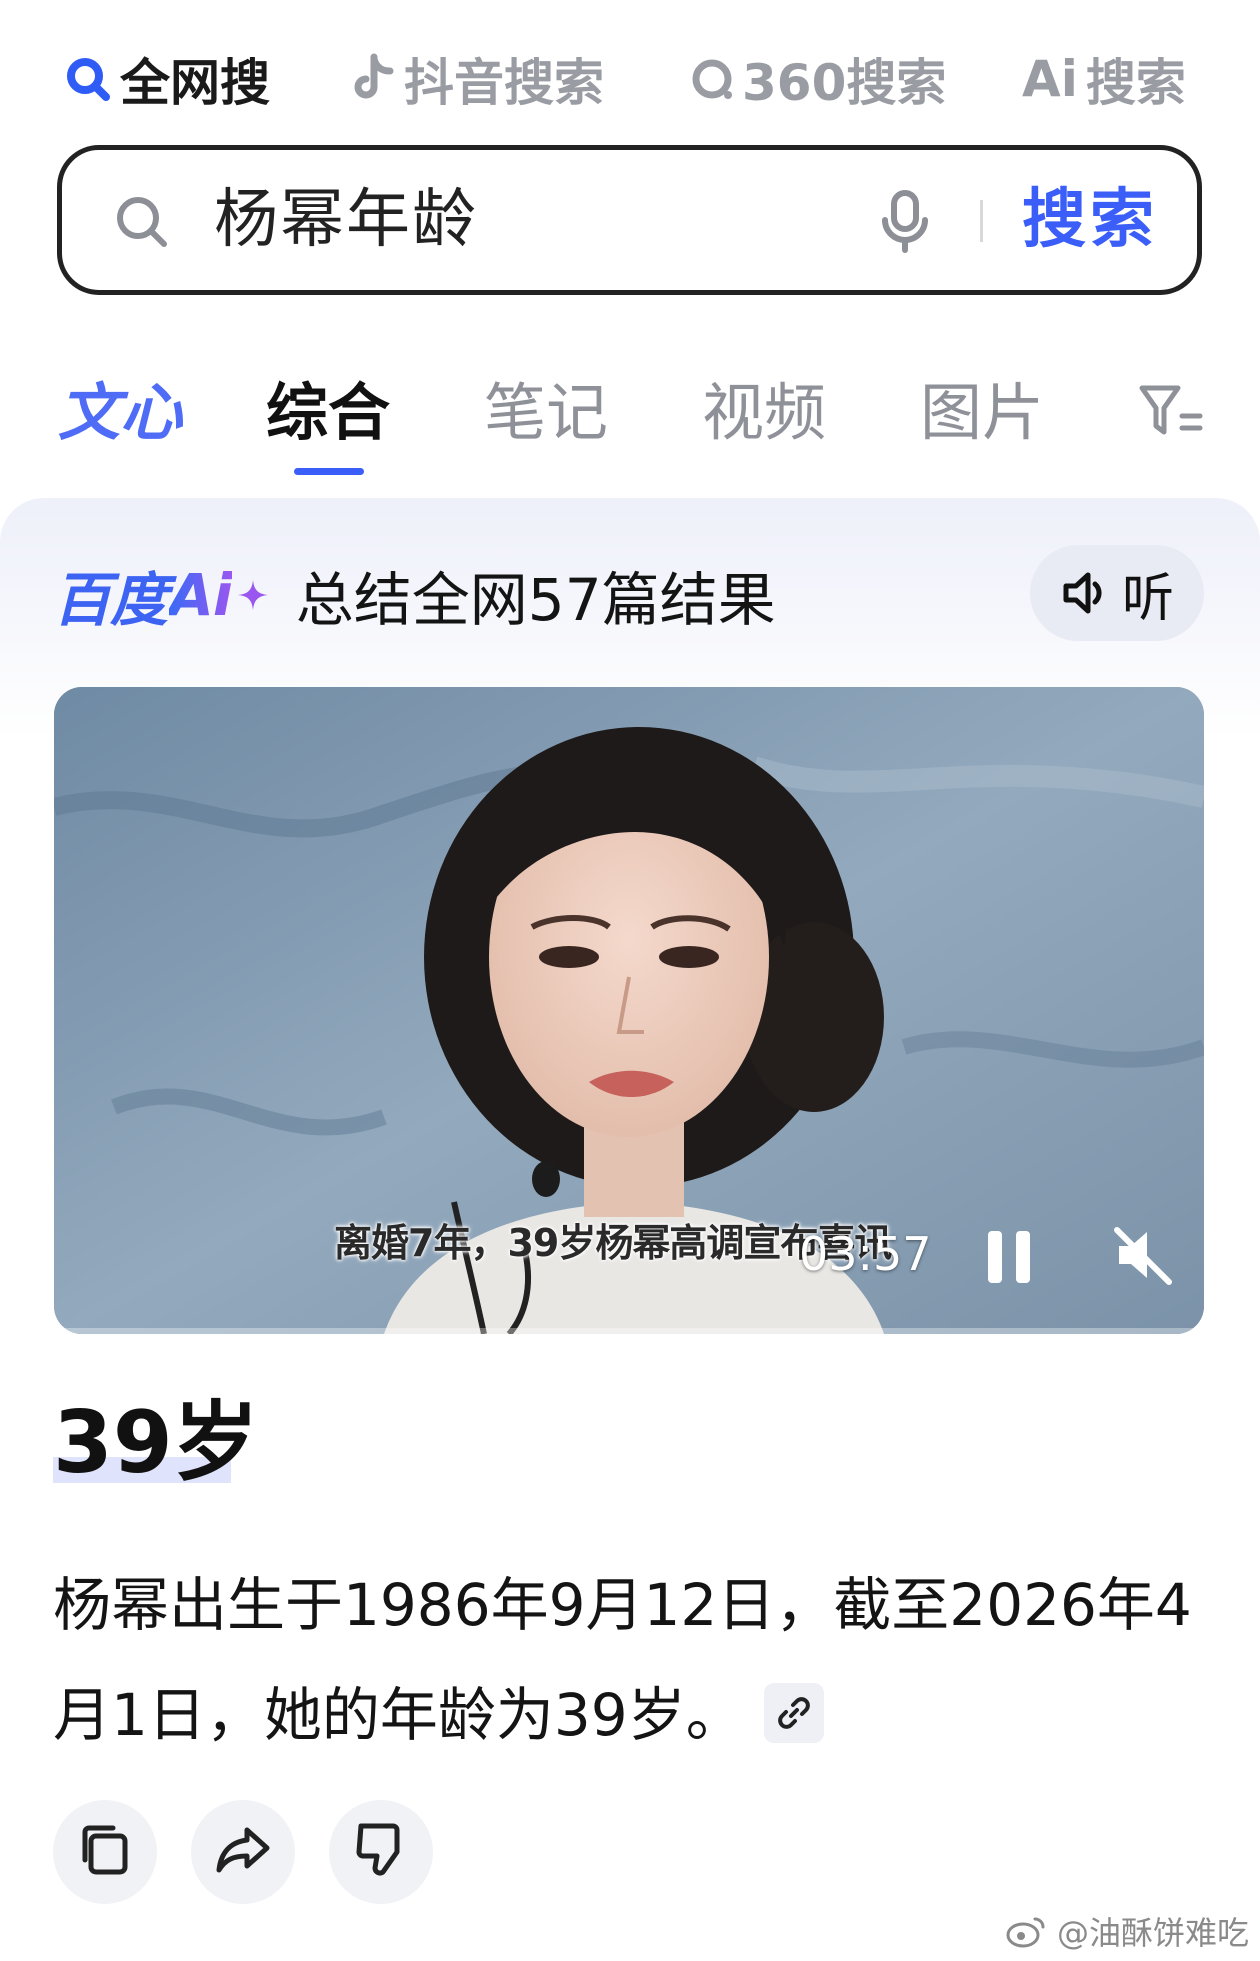 The height and width of the screenshot is (1961, 1260). What do you see at coordinates (1027, 1931) in the screenshot?
I see `weibo-icon` at bounding box center [1027, 1931].